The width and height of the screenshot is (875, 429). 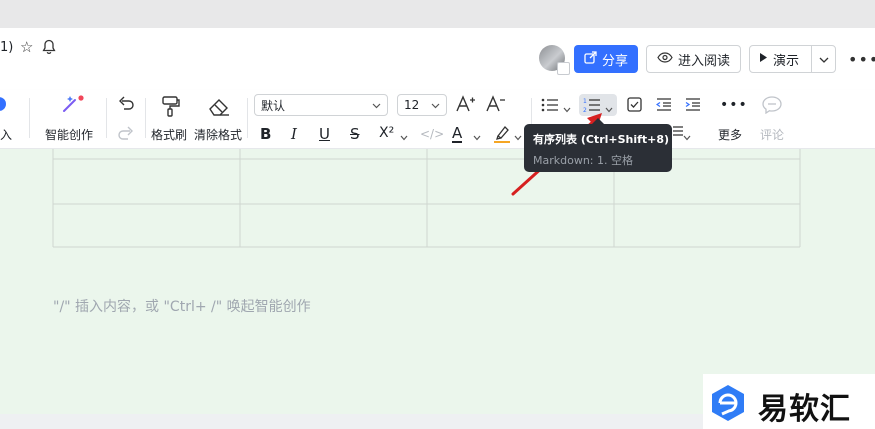 What do you see at coordinates (703, 61) in the screenshot?
I see `read-mode-label: 进入阅读` at bounding box center [703, 61].